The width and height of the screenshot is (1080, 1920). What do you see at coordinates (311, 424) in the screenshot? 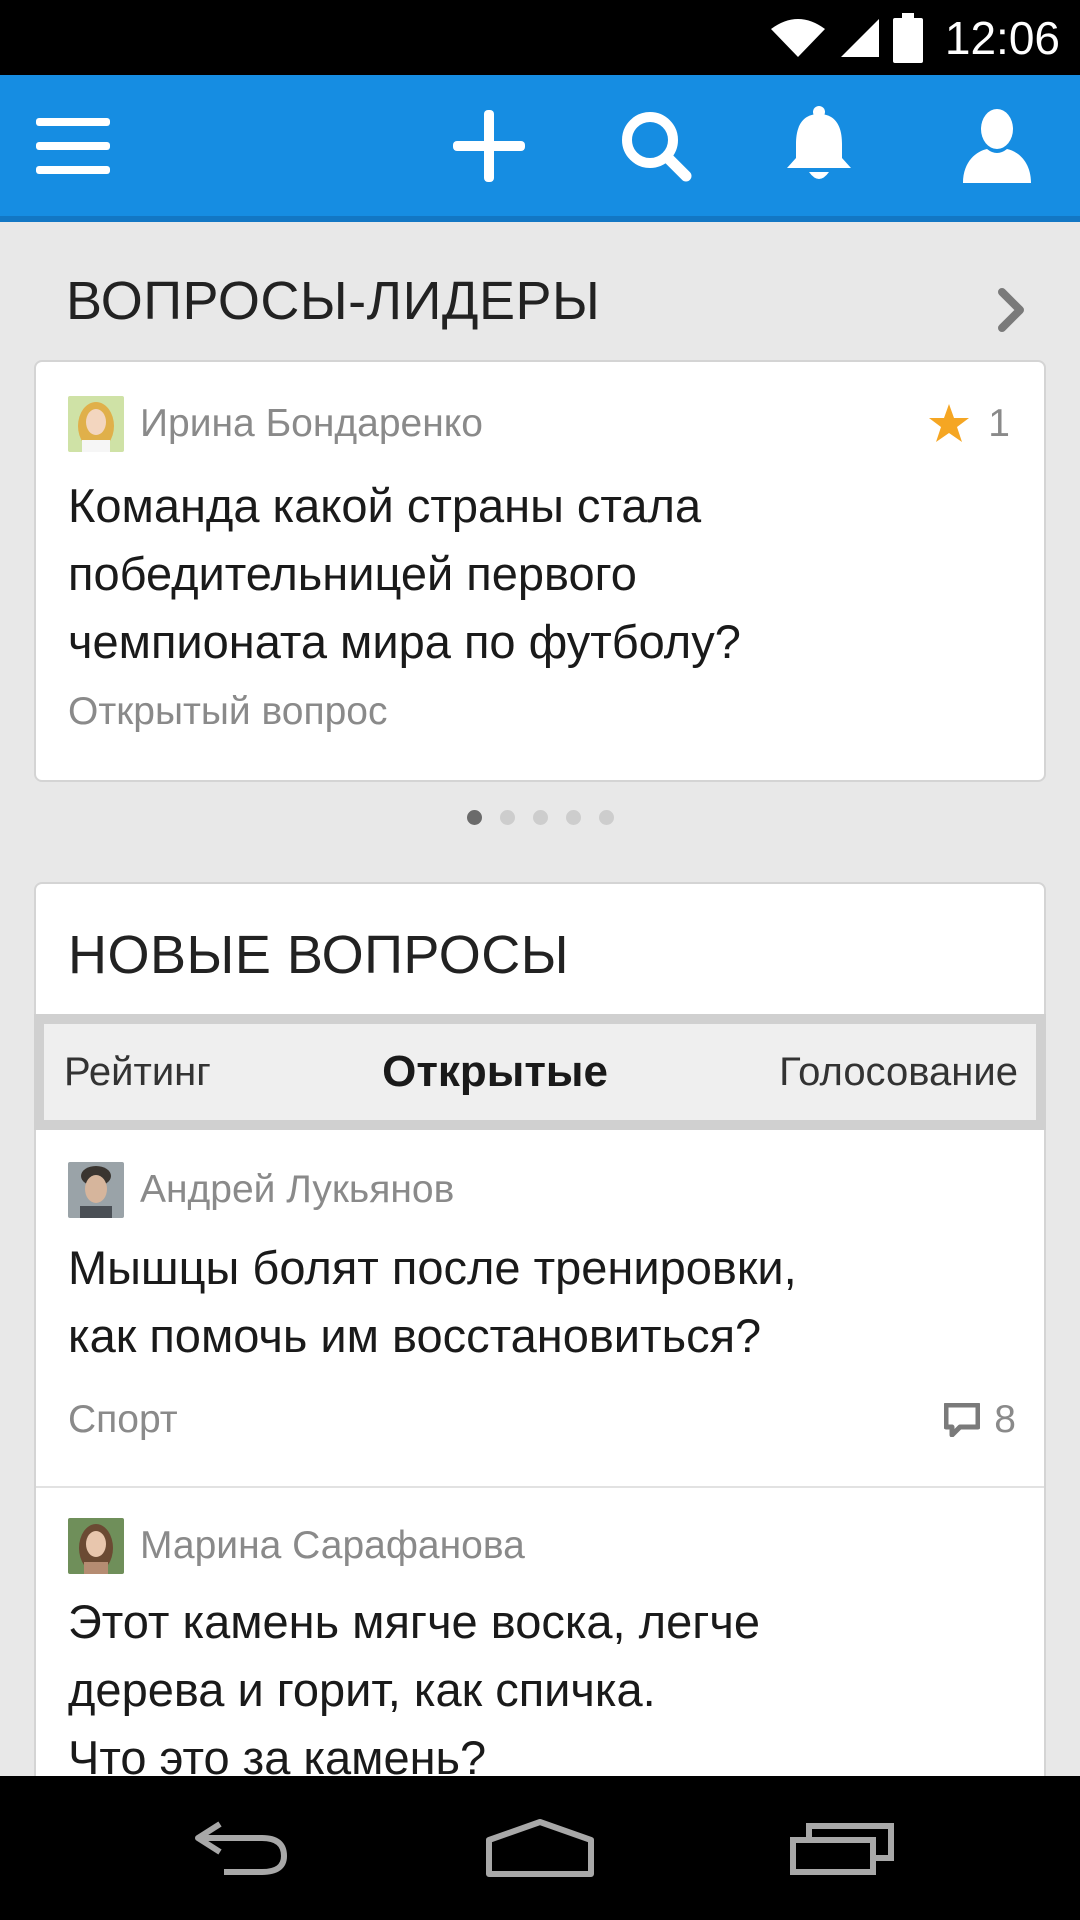
I see `author-name: Ирина Бондаренко` at bounding box center [311, 424].